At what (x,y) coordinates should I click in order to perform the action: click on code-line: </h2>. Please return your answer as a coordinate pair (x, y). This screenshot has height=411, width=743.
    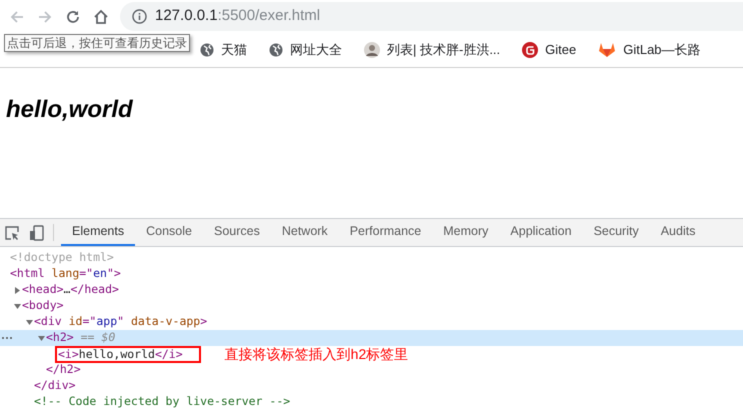
    Looking at the image, I should click on (63, 370).